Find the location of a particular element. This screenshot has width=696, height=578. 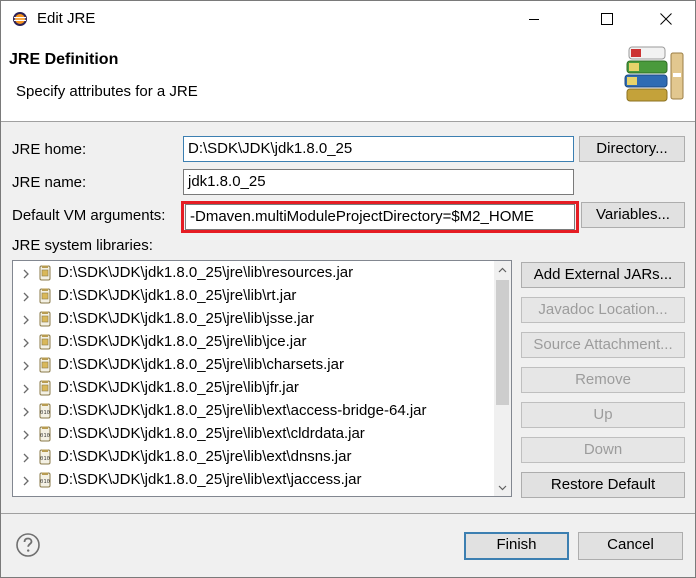

maximize-icon is located at coordinates (607, 19).